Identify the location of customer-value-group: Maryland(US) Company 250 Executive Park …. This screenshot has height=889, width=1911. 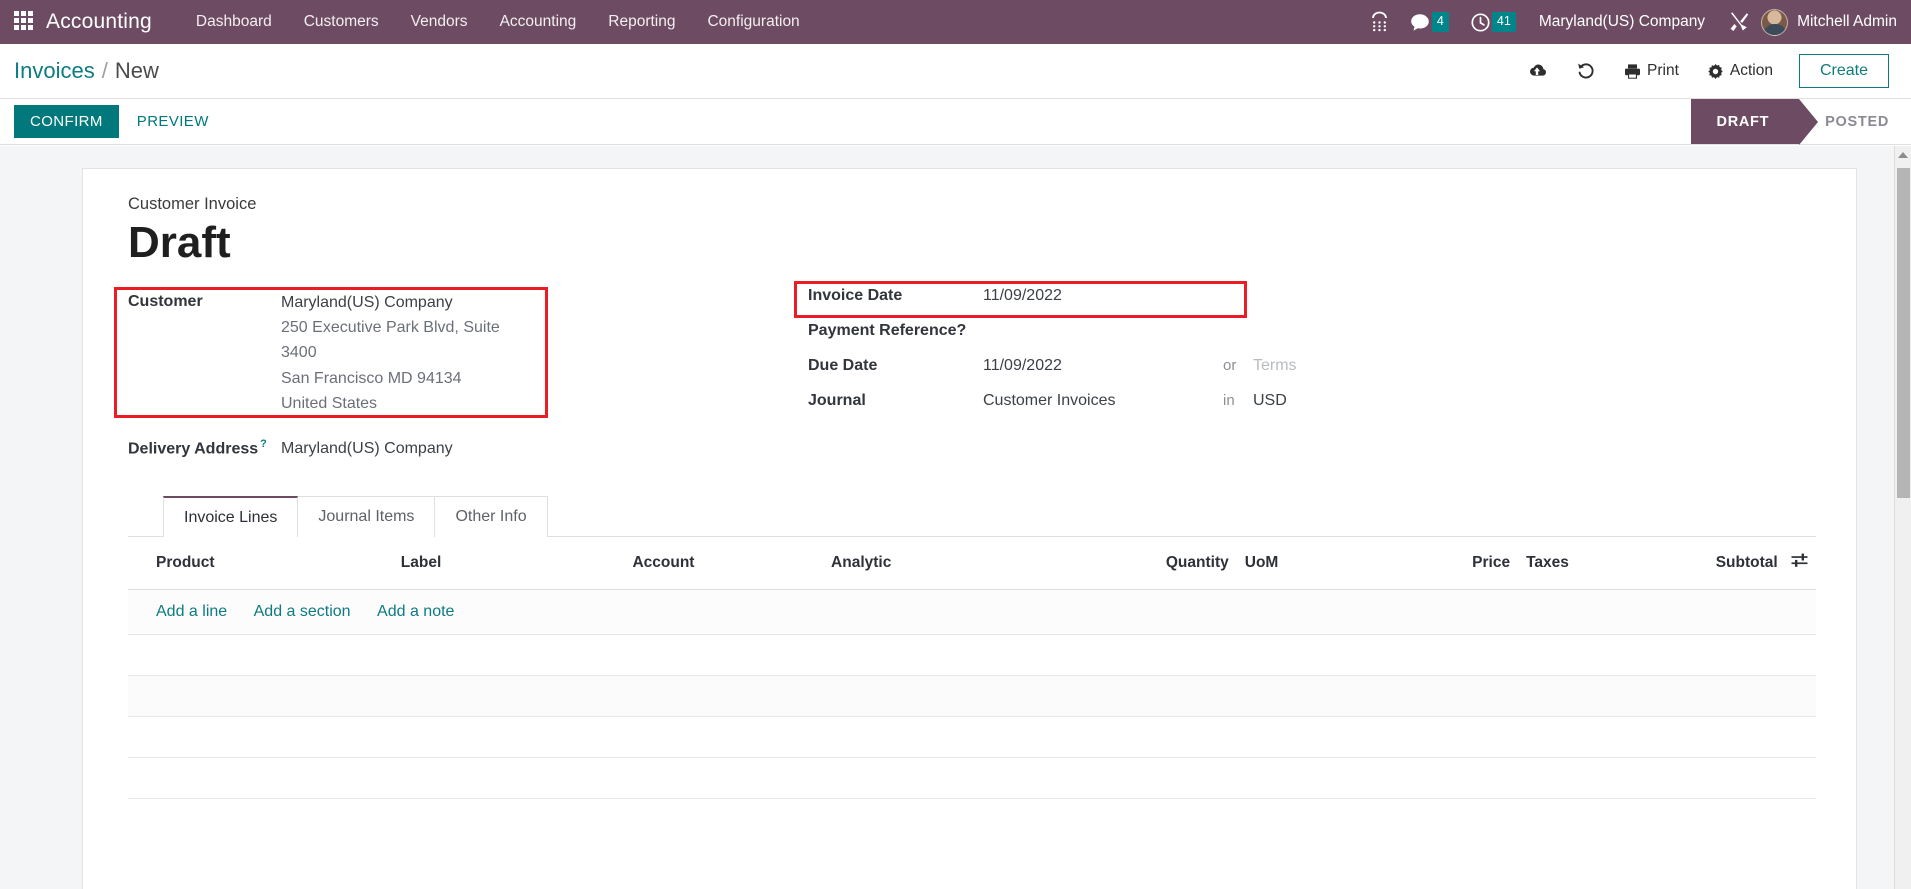
(396, 351).